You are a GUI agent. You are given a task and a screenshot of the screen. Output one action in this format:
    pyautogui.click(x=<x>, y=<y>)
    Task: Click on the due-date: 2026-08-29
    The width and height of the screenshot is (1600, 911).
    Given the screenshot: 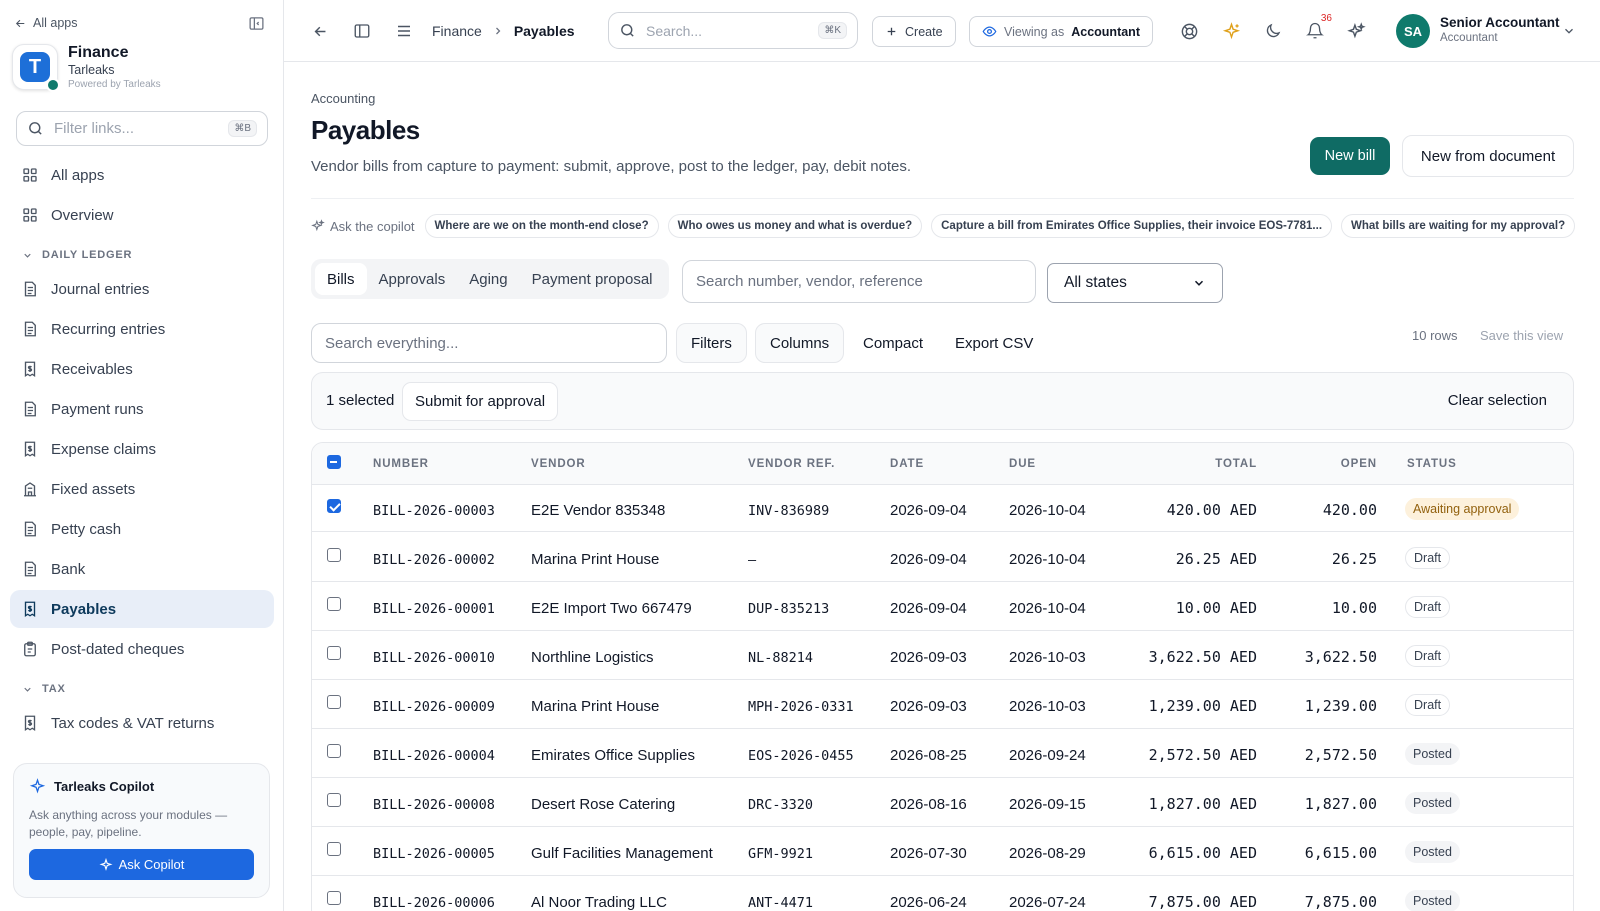 What is the action you would take?
    pyautogui.click(x=1047, y=853)
    